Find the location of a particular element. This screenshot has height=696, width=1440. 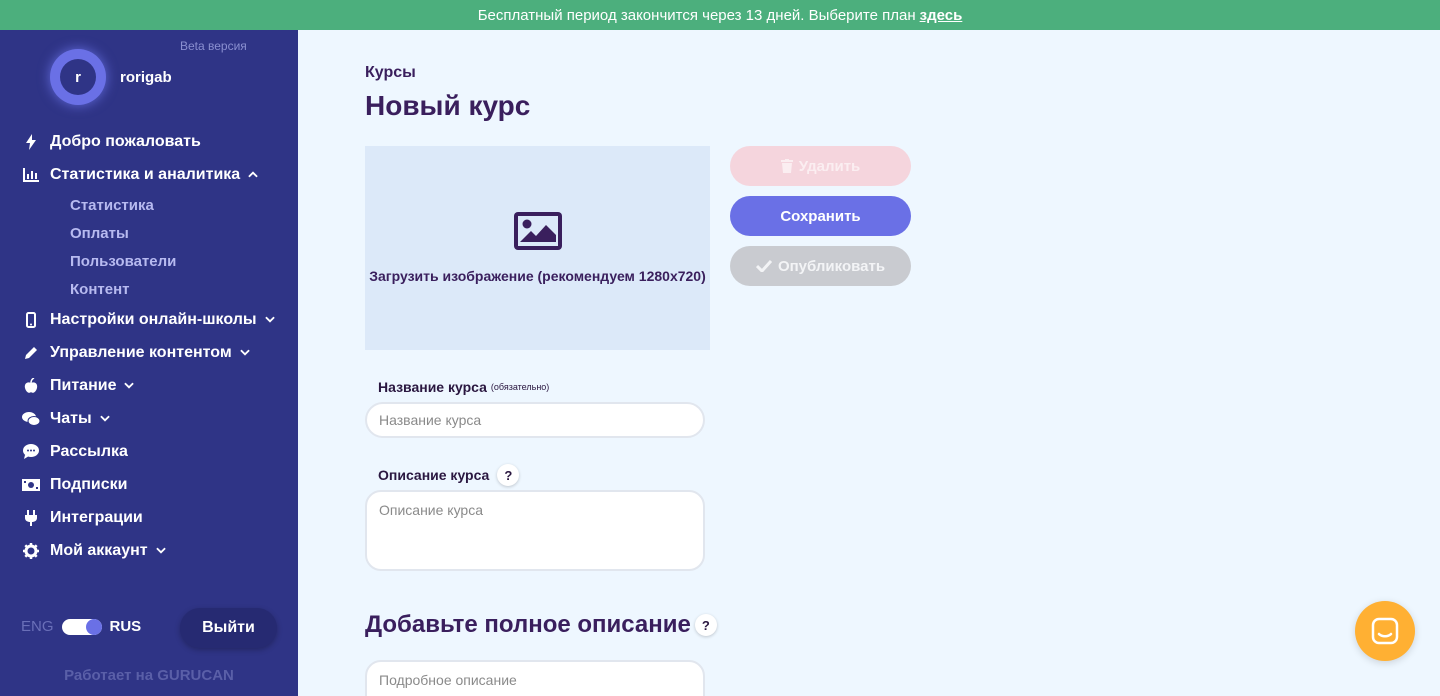

username: rorigab is located at coordinates (146, 77).